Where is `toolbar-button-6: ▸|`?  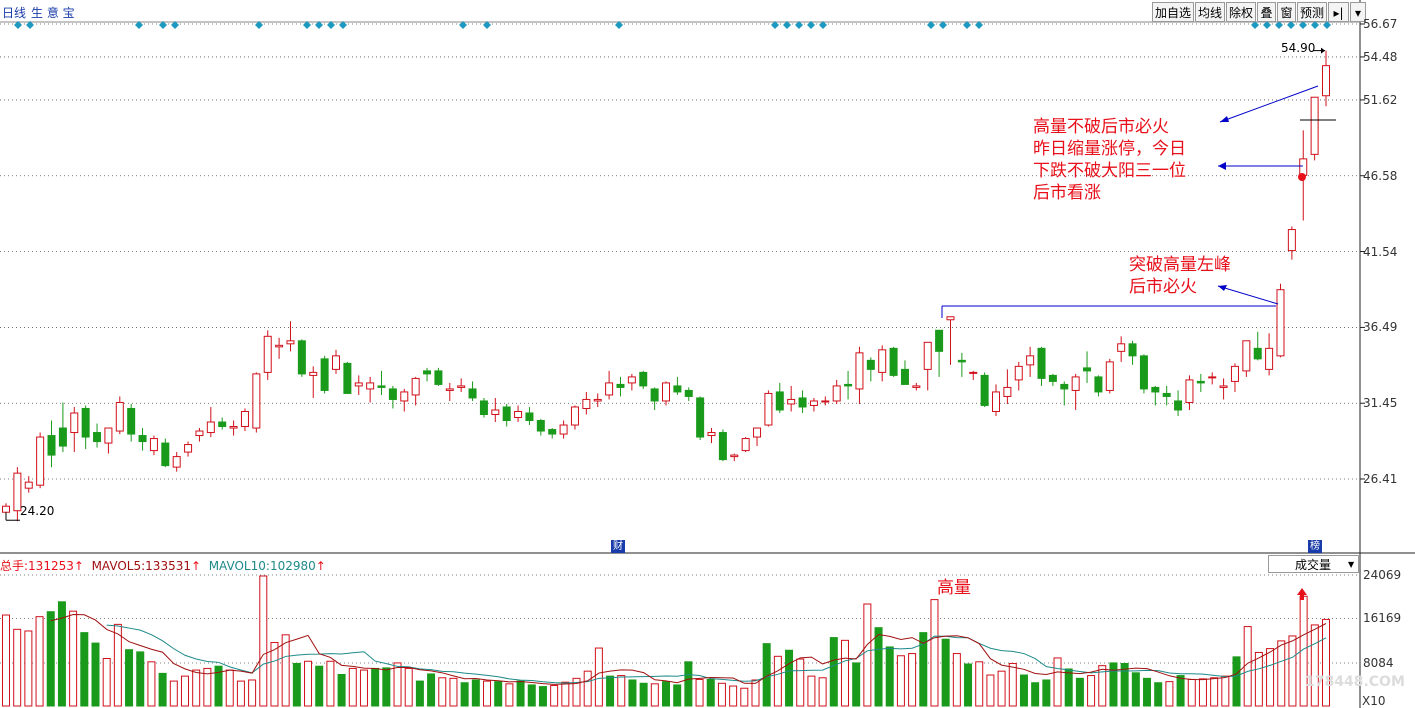 toolbar-button-6: ▸| is located at coordinates (1338, 12).